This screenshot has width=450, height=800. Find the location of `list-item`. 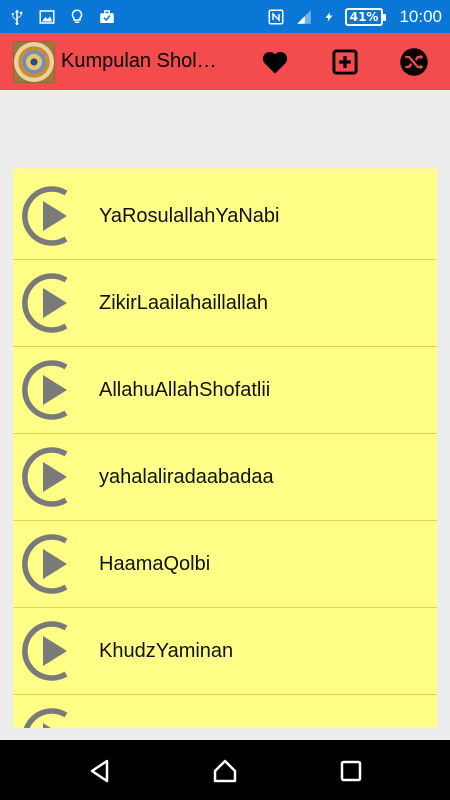

list-item is located at coordinates (225, 711).